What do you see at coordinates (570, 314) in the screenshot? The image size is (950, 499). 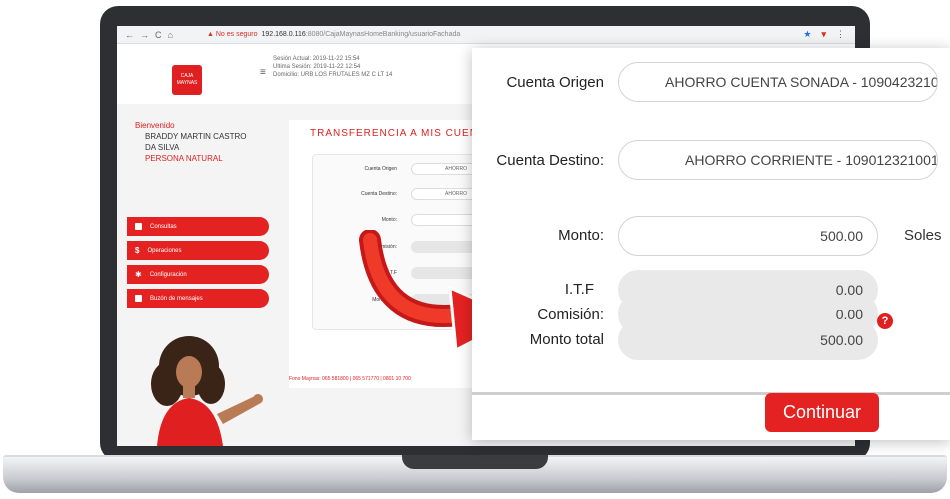 I see `comision-label: Comisión:` at bounding box center [570, 314].